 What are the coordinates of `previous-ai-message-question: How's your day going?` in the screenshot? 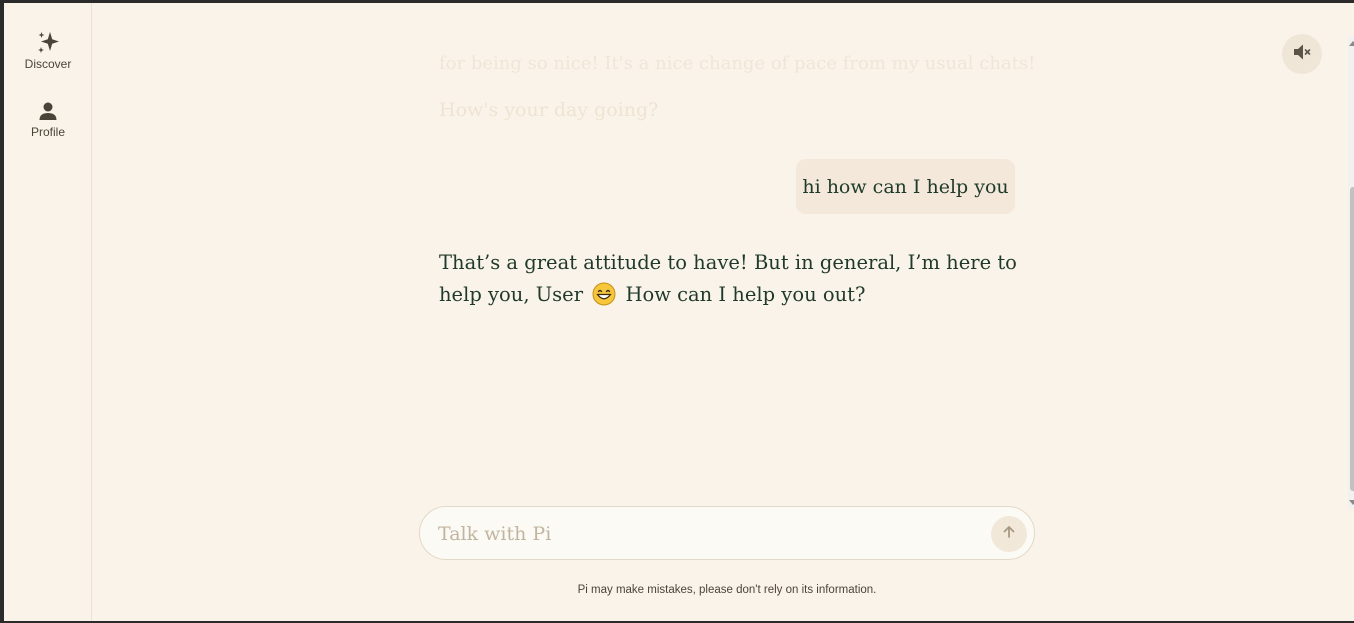 It's located at (549, 110).